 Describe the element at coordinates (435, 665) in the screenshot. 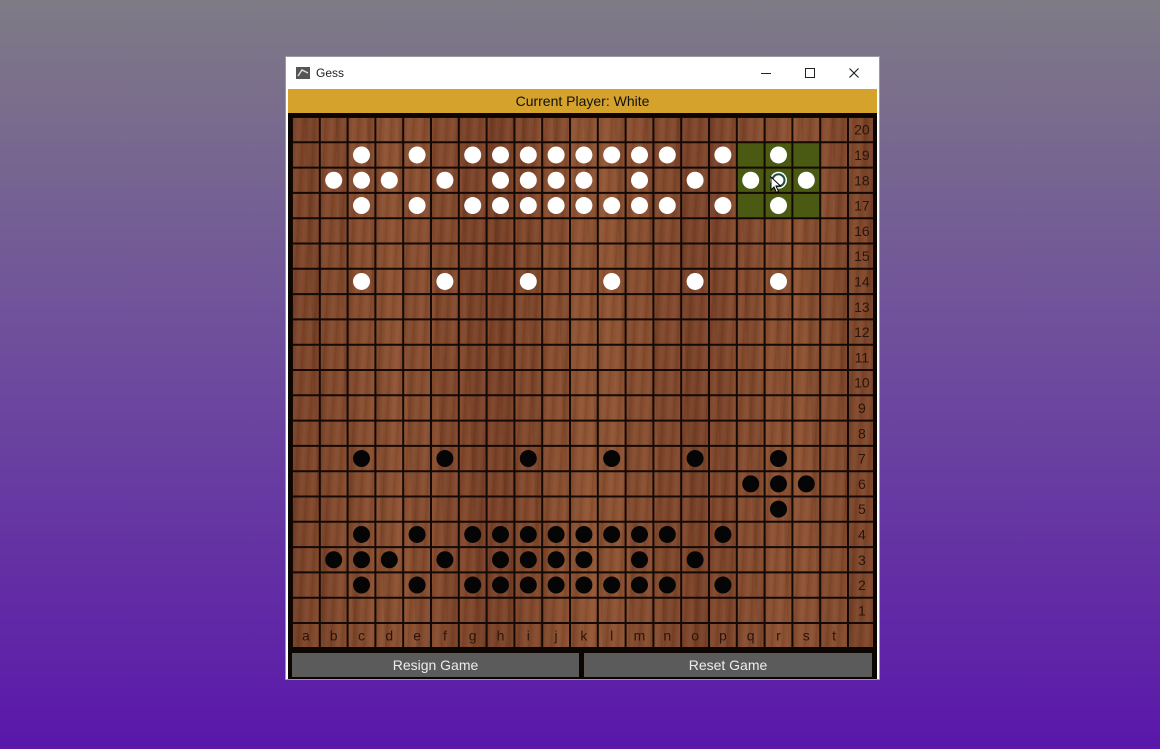

I see `resign-game-button: Resign Game` at that location.